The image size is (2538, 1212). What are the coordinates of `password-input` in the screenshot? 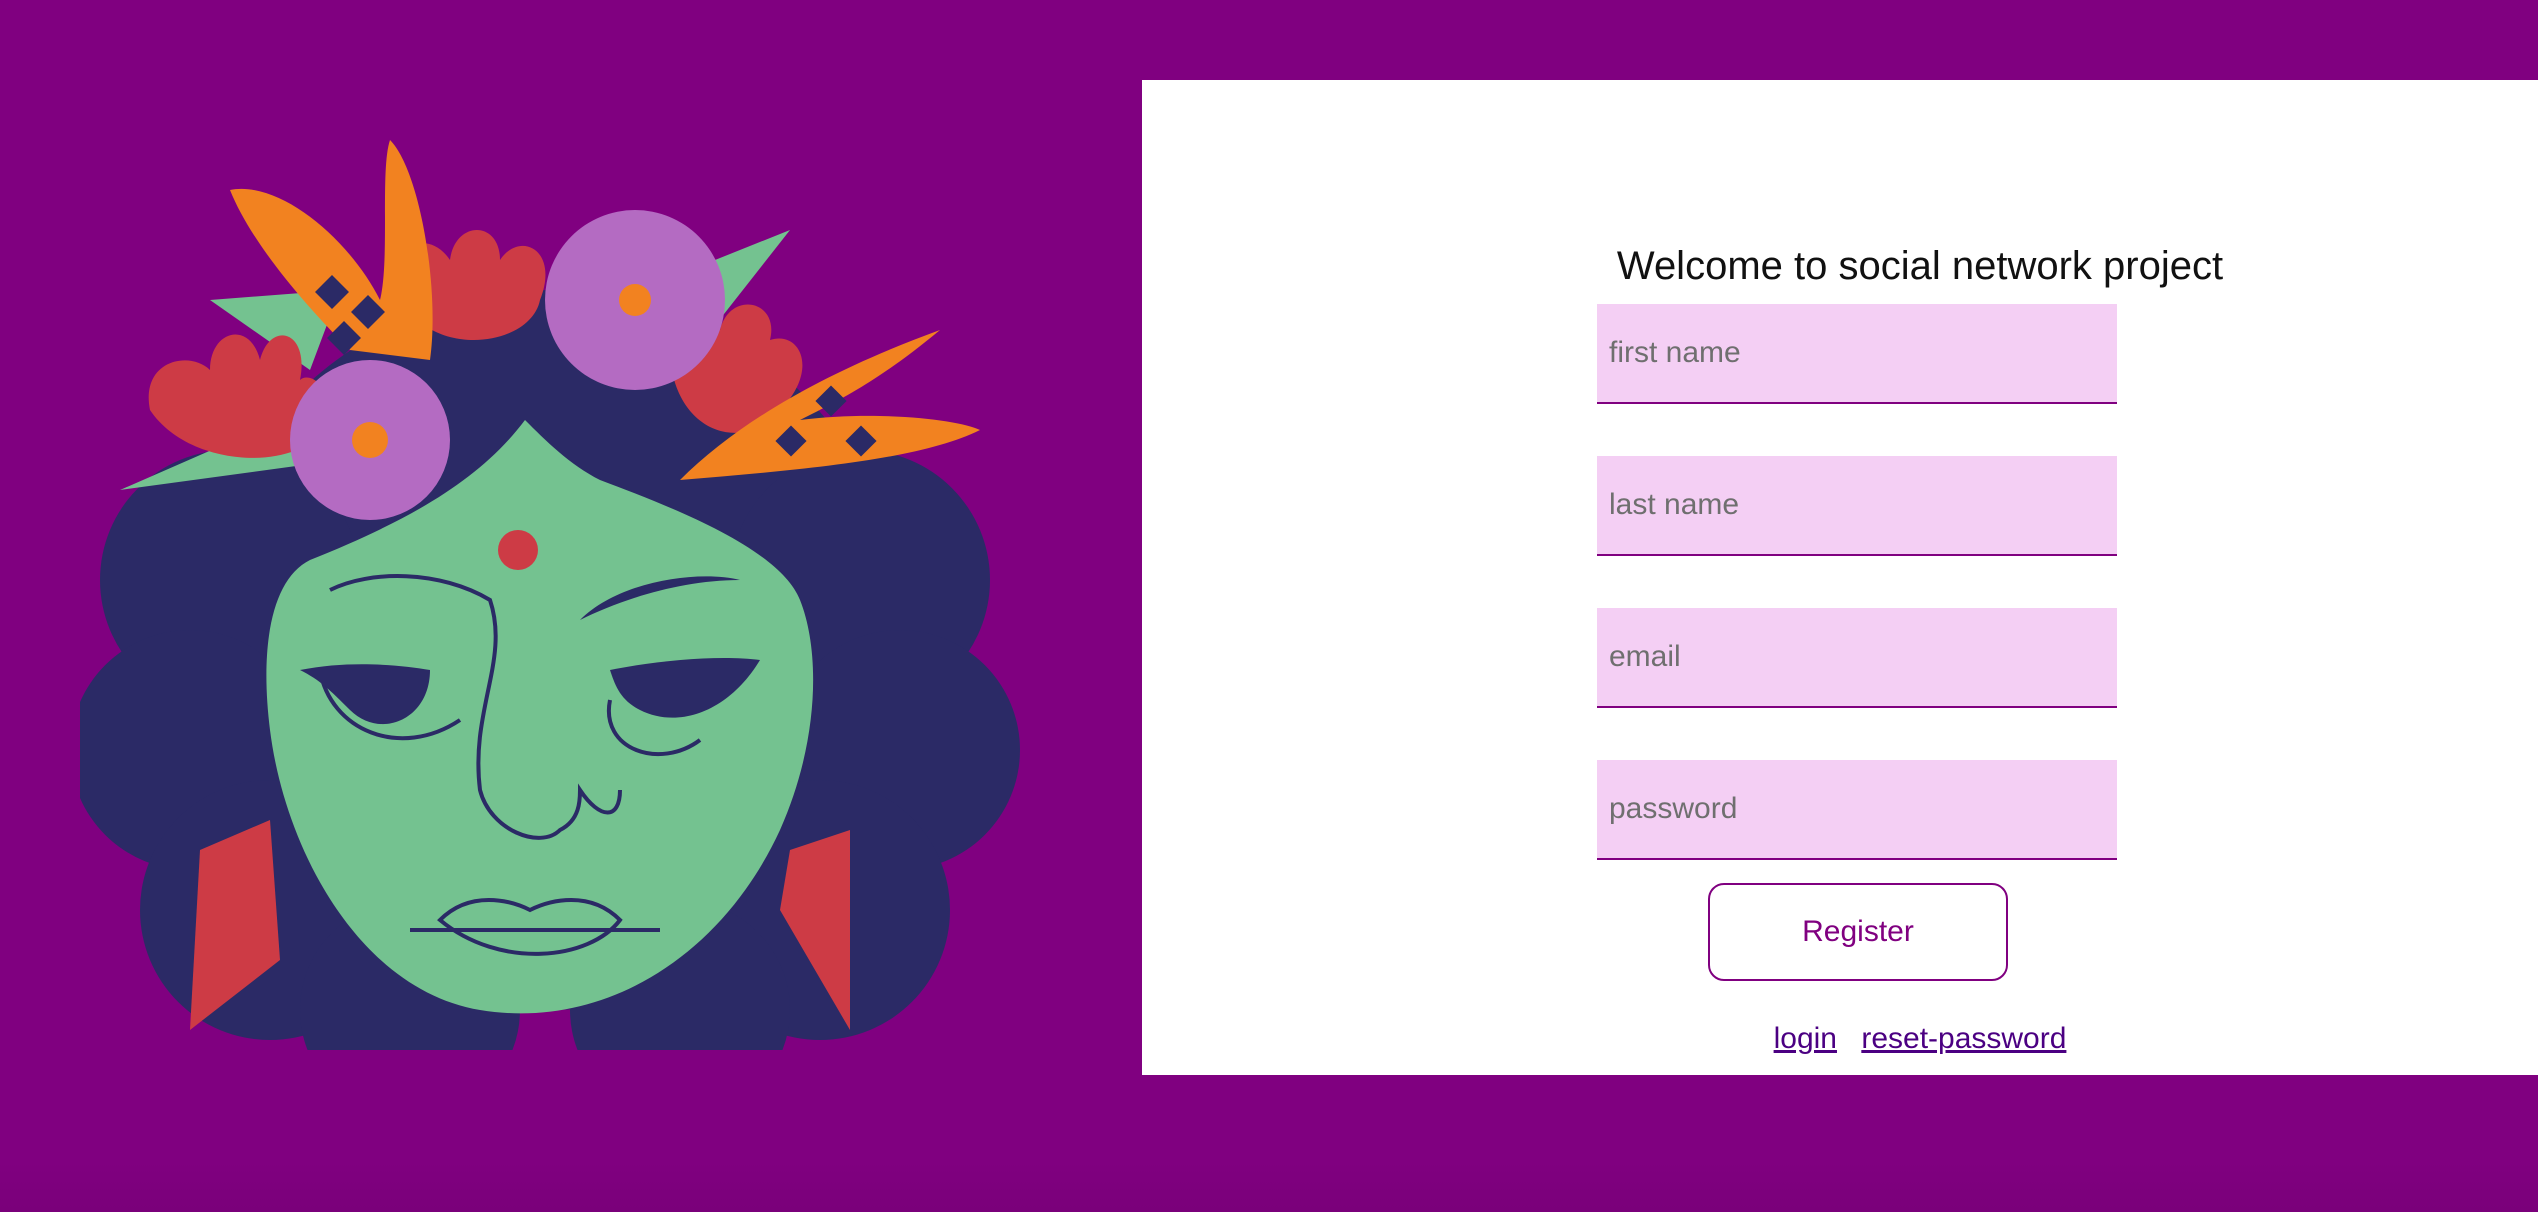 It's located at (1857, 810).